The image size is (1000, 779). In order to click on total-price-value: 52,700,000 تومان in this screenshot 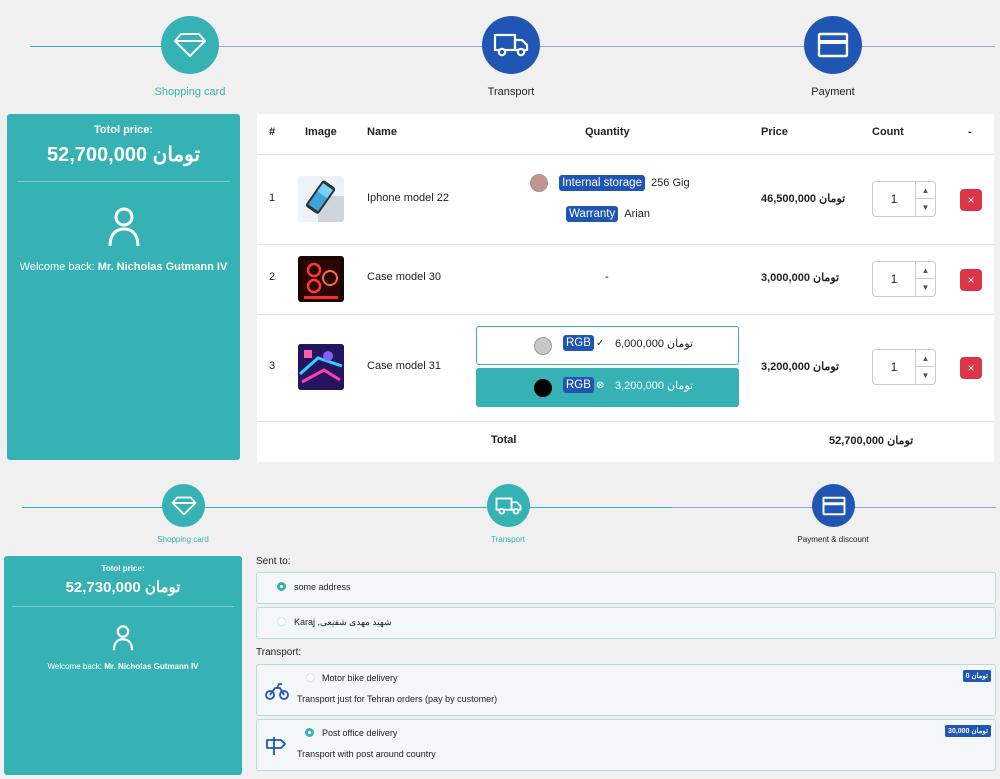, I will do `click(123, 155)`.